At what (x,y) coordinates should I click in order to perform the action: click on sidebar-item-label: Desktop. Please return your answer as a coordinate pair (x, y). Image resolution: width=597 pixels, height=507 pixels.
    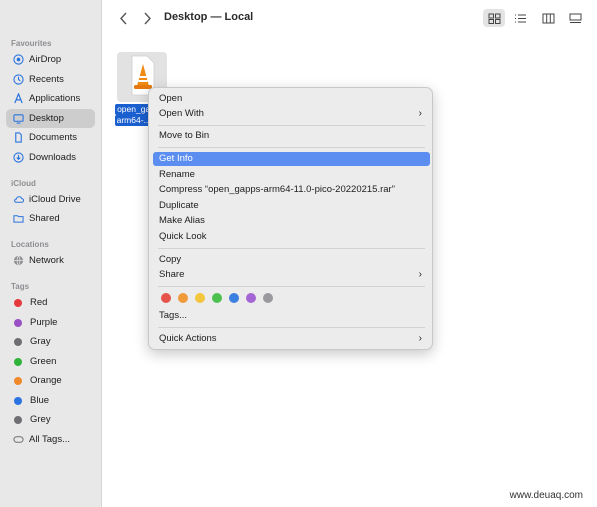
    Looking at the image, I should click on (46, 118).